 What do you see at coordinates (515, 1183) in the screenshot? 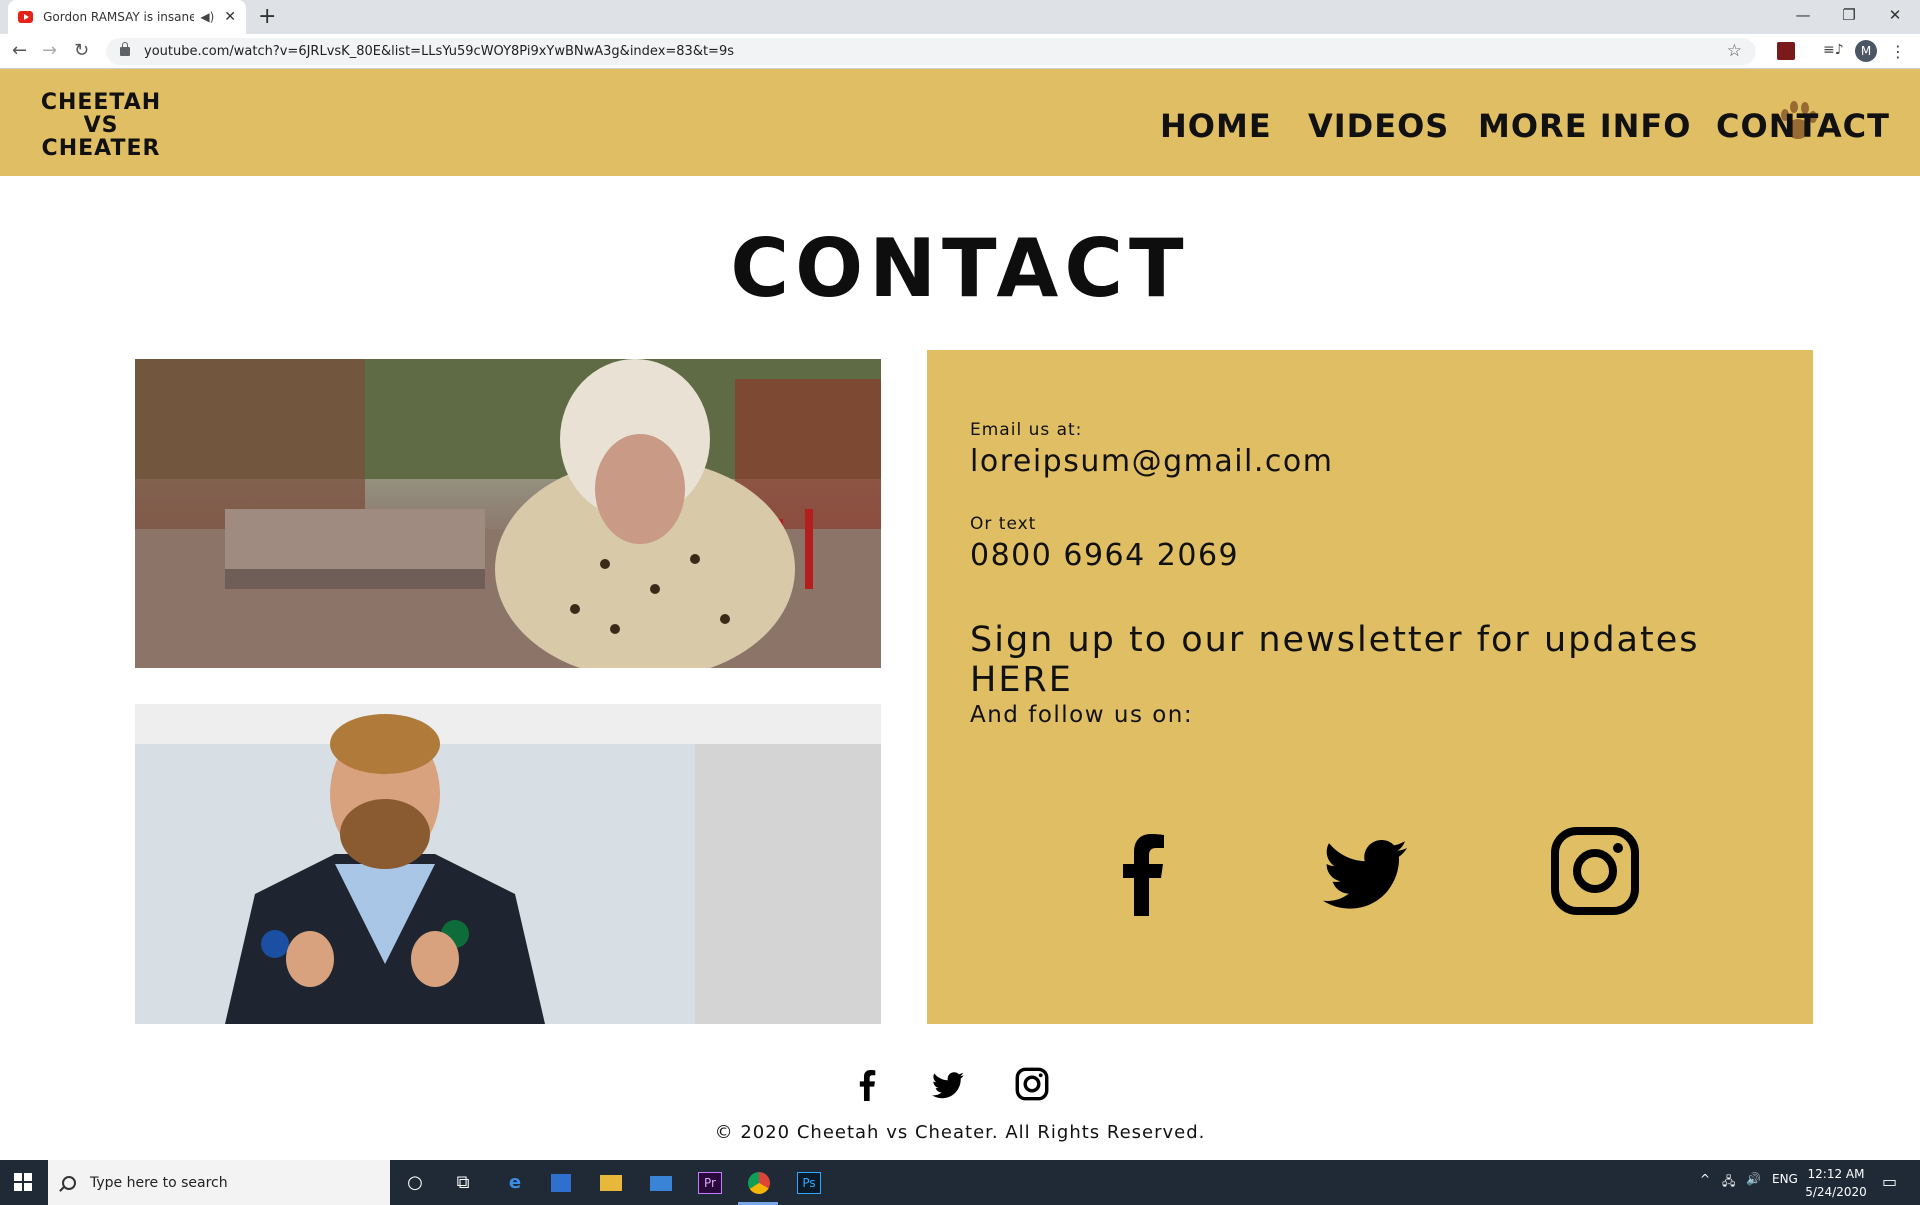
I see `edge-icon: e` at bounding box center [515, 1183].